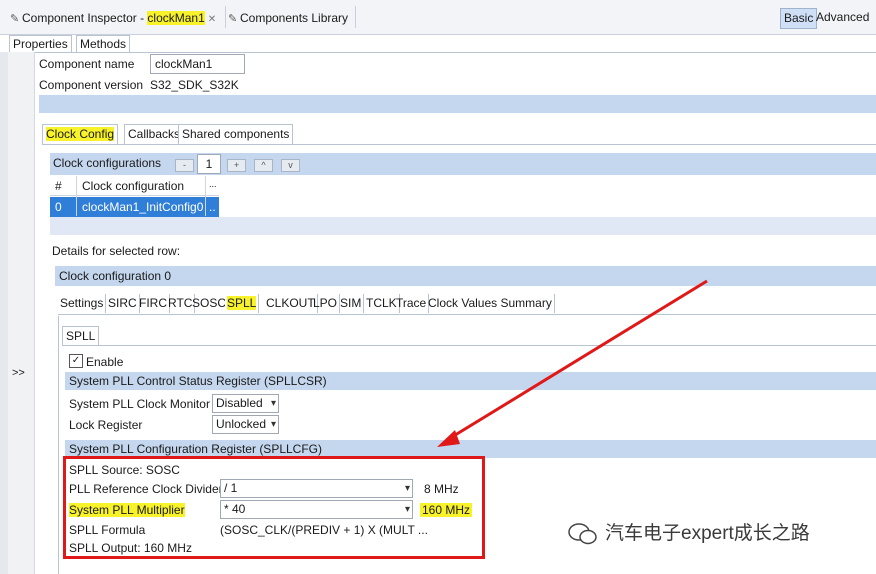  What do you see at coordinates (582, 534) in the screenshot?
I see `wechat-icon` at bounding box center [582, 534].